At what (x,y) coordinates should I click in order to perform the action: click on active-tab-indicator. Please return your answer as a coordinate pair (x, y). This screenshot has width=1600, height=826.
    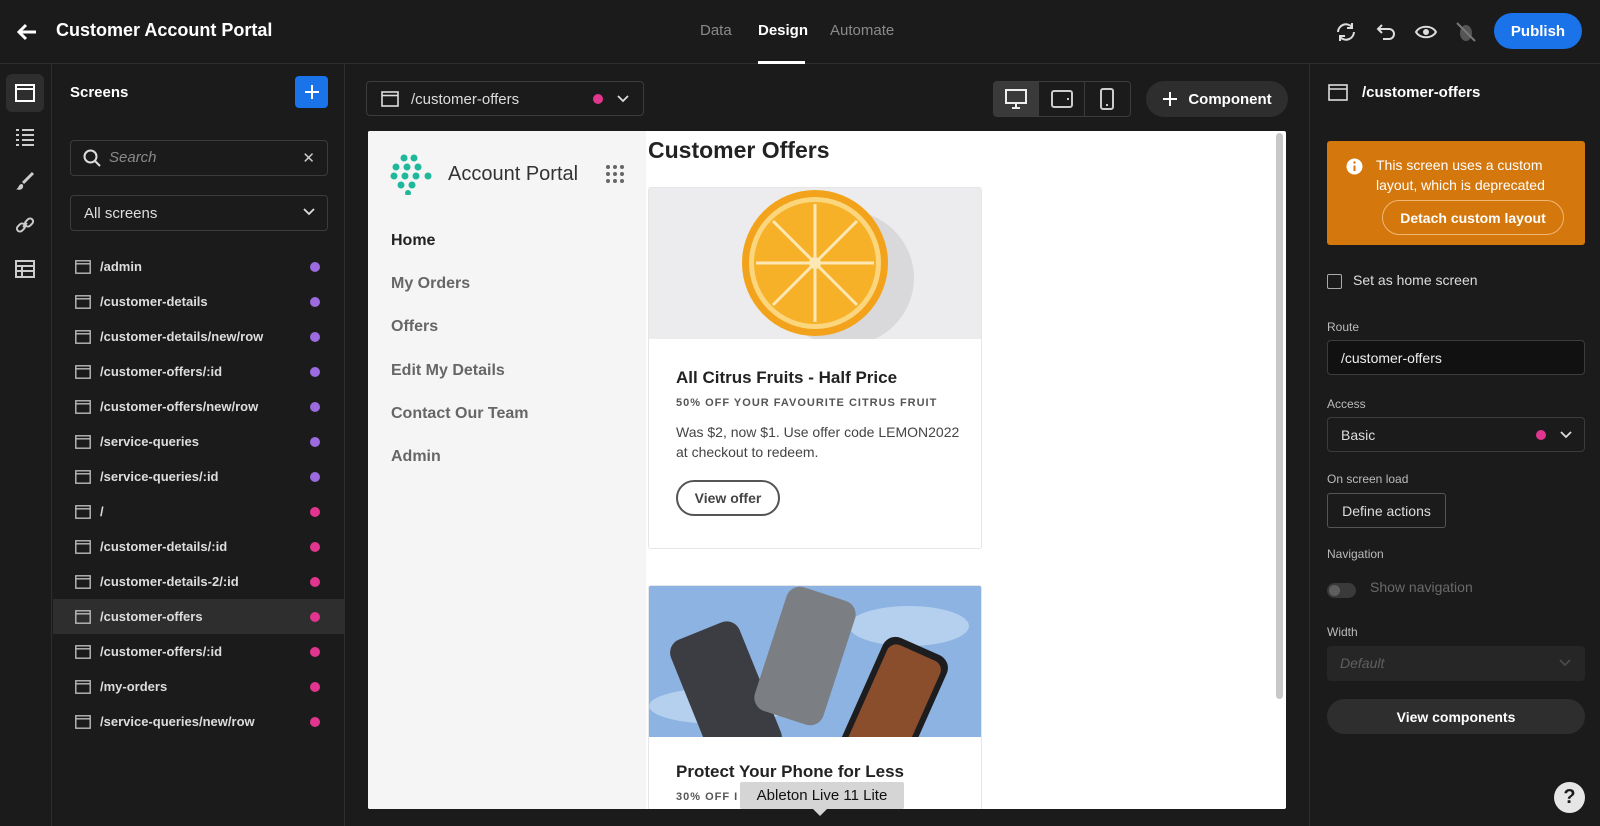
    Looking at the image, I should click on (781, 62).